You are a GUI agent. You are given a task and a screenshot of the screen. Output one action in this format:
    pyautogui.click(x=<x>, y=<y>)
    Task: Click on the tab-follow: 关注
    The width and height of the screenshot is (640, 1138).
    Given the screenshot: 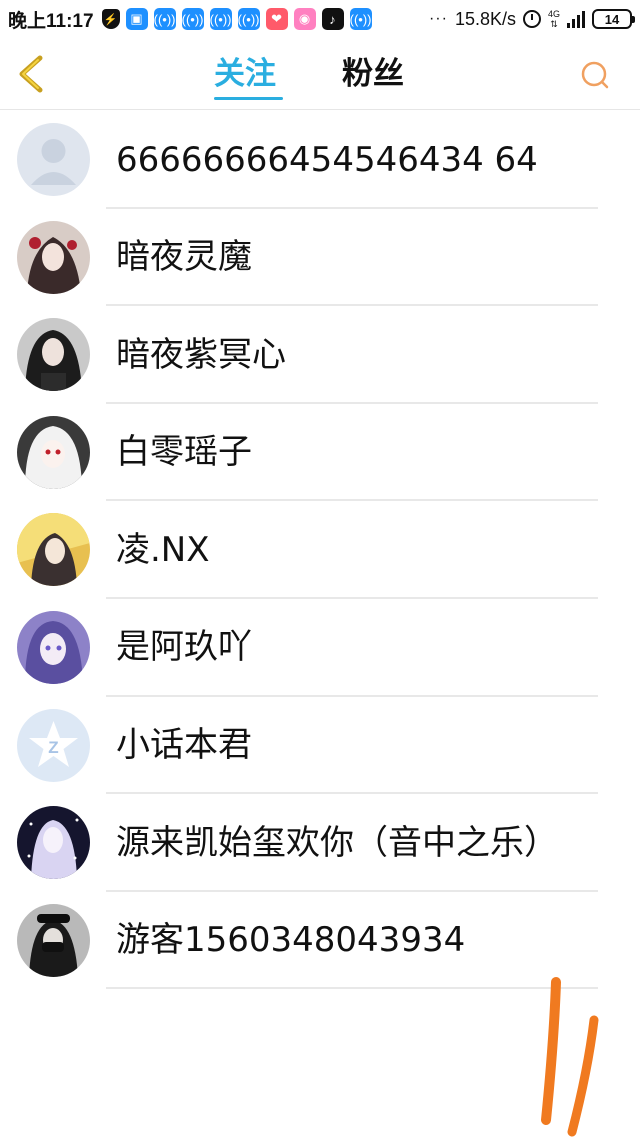 What is the action you would take?
    pyautogui.click(x=245, y=74)
    